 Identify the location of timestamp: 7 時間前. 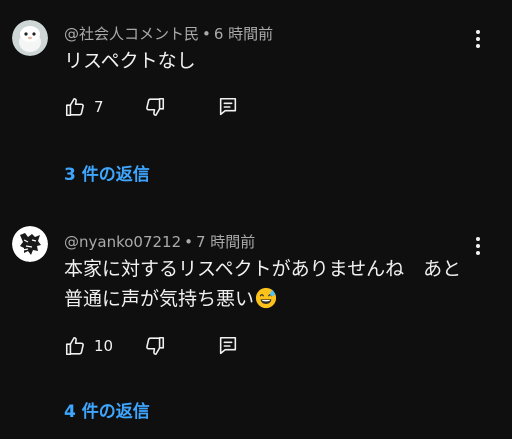
(225, 242).